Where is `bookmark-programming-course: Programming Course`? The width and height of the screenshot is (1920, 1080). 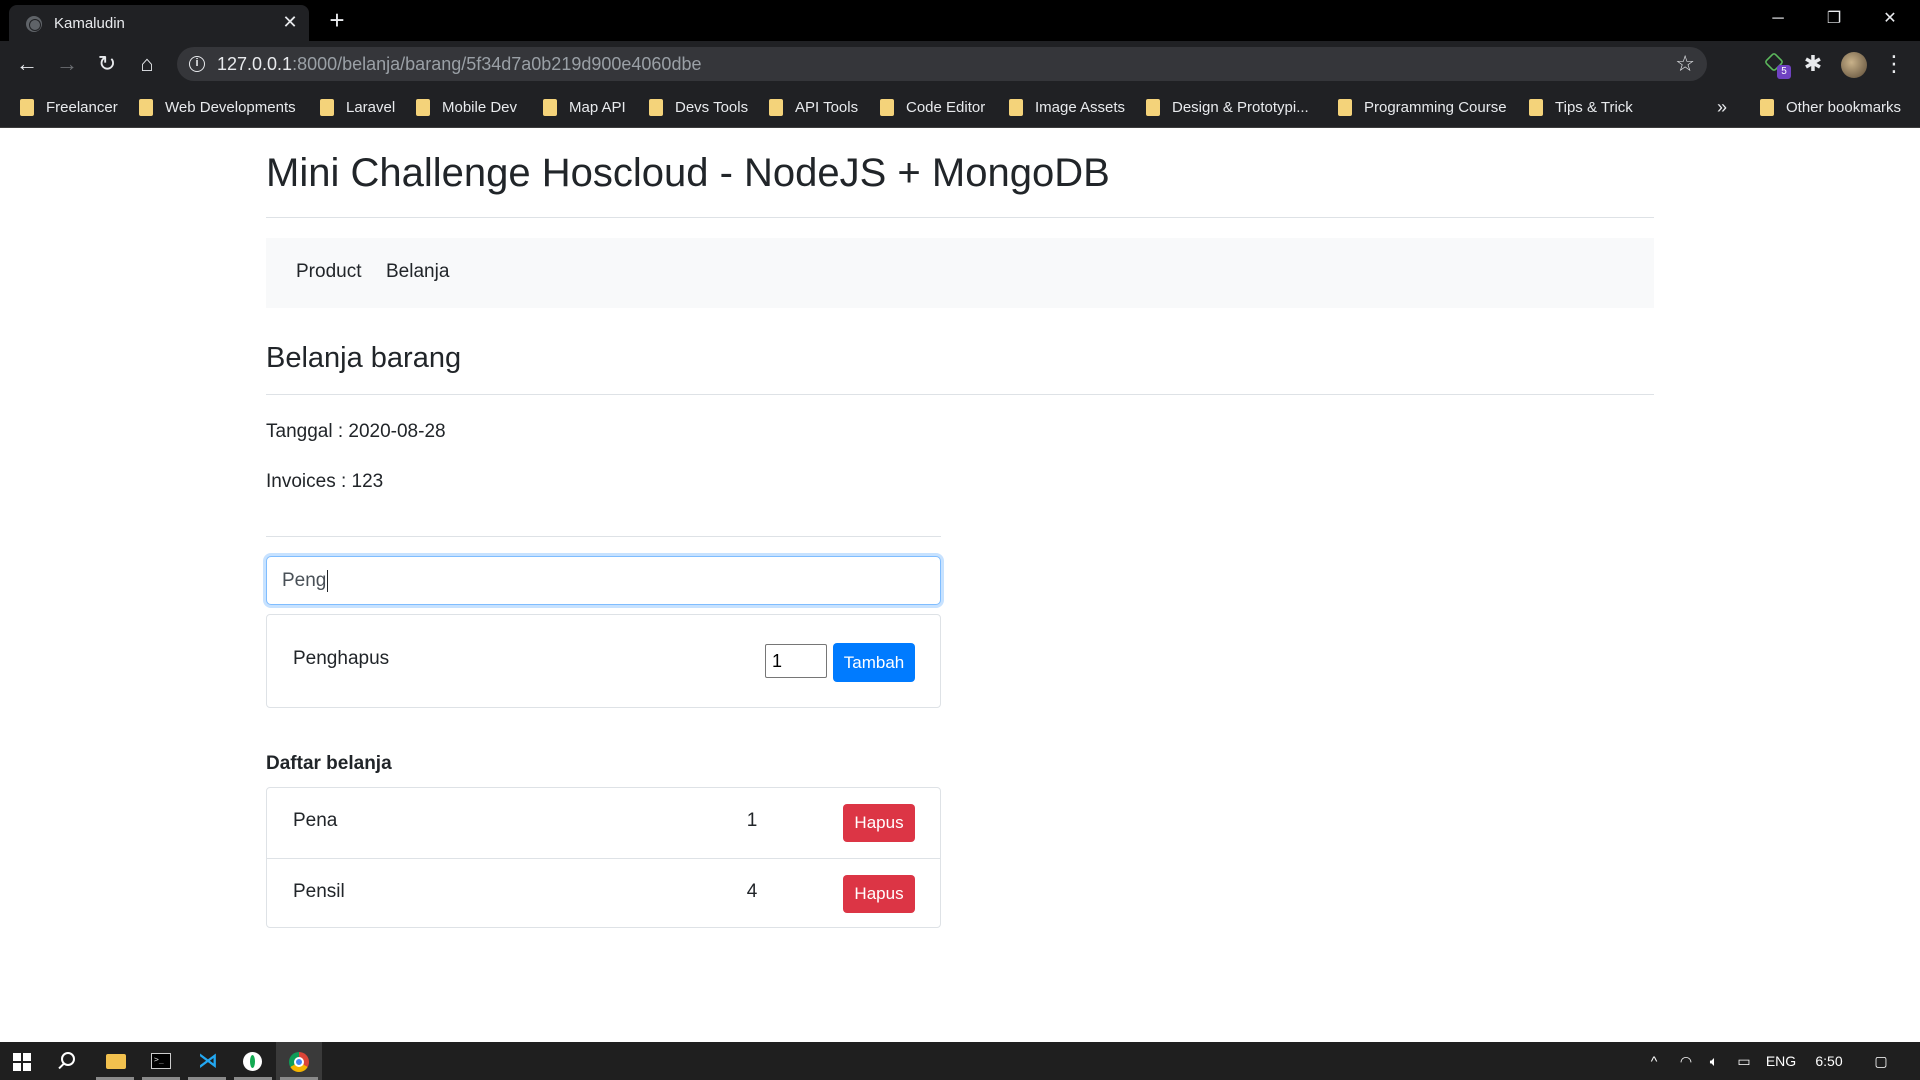
bookmark-programming-course: Programming Course is located at coordinates (1422, 107).